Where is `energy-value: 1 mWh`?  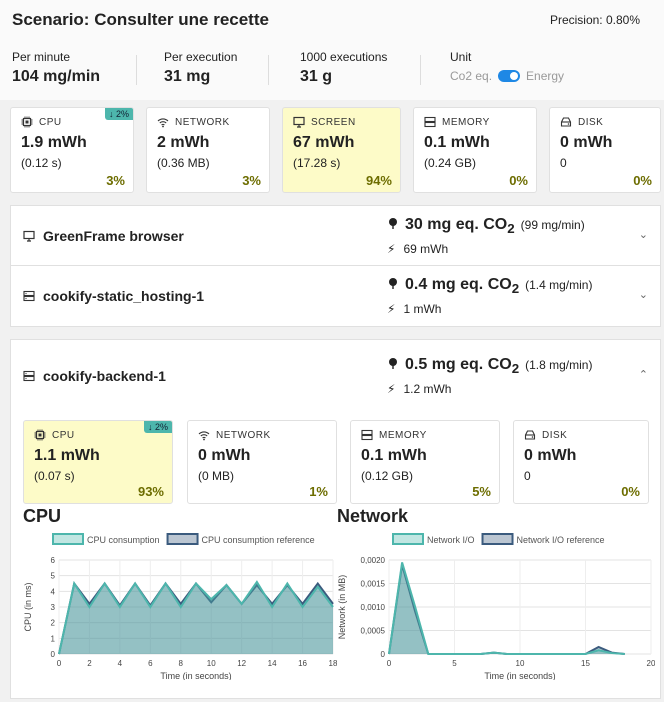 energy-value: 1 mWh is located at coordinates (422, 309).